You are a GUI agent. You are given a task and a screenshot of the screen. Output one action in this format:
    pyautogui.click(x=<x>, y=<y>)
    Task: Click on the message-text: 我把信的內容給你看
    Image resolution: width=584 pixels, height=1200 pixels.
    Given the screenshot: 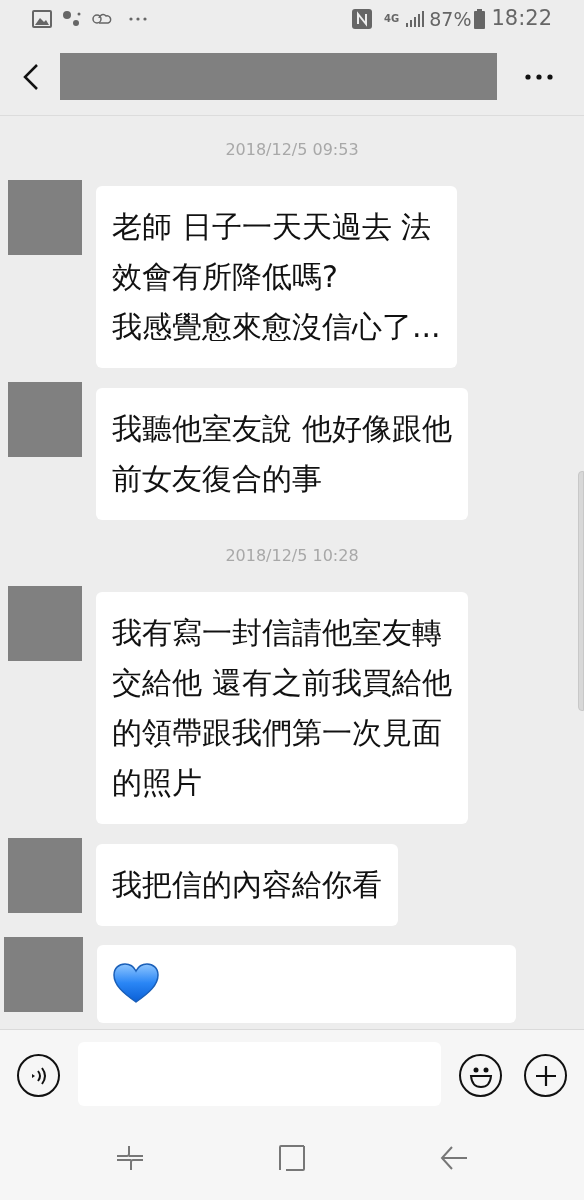 What is the action you would take?
    pyautogui.click(x=247, y=885)
    